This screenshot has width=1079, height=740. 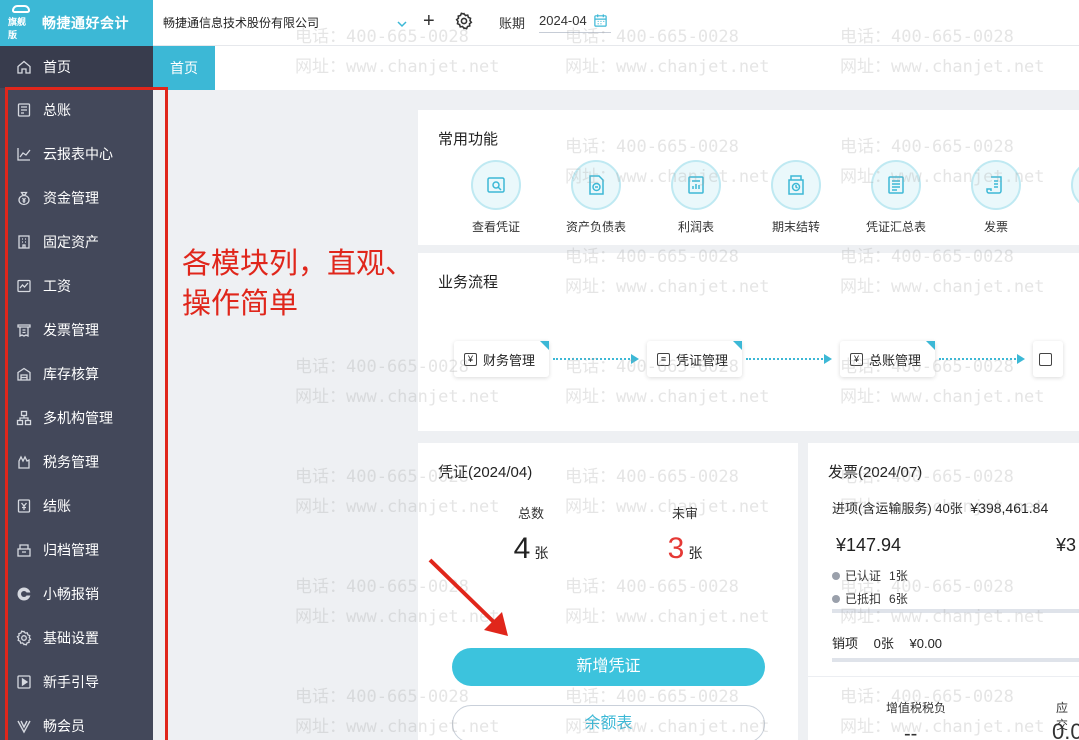 What do you see at coordinates (863, 576) in the screenshot?
I see `invoice-certified-label: 已认证` at bounding box center [863, 576].